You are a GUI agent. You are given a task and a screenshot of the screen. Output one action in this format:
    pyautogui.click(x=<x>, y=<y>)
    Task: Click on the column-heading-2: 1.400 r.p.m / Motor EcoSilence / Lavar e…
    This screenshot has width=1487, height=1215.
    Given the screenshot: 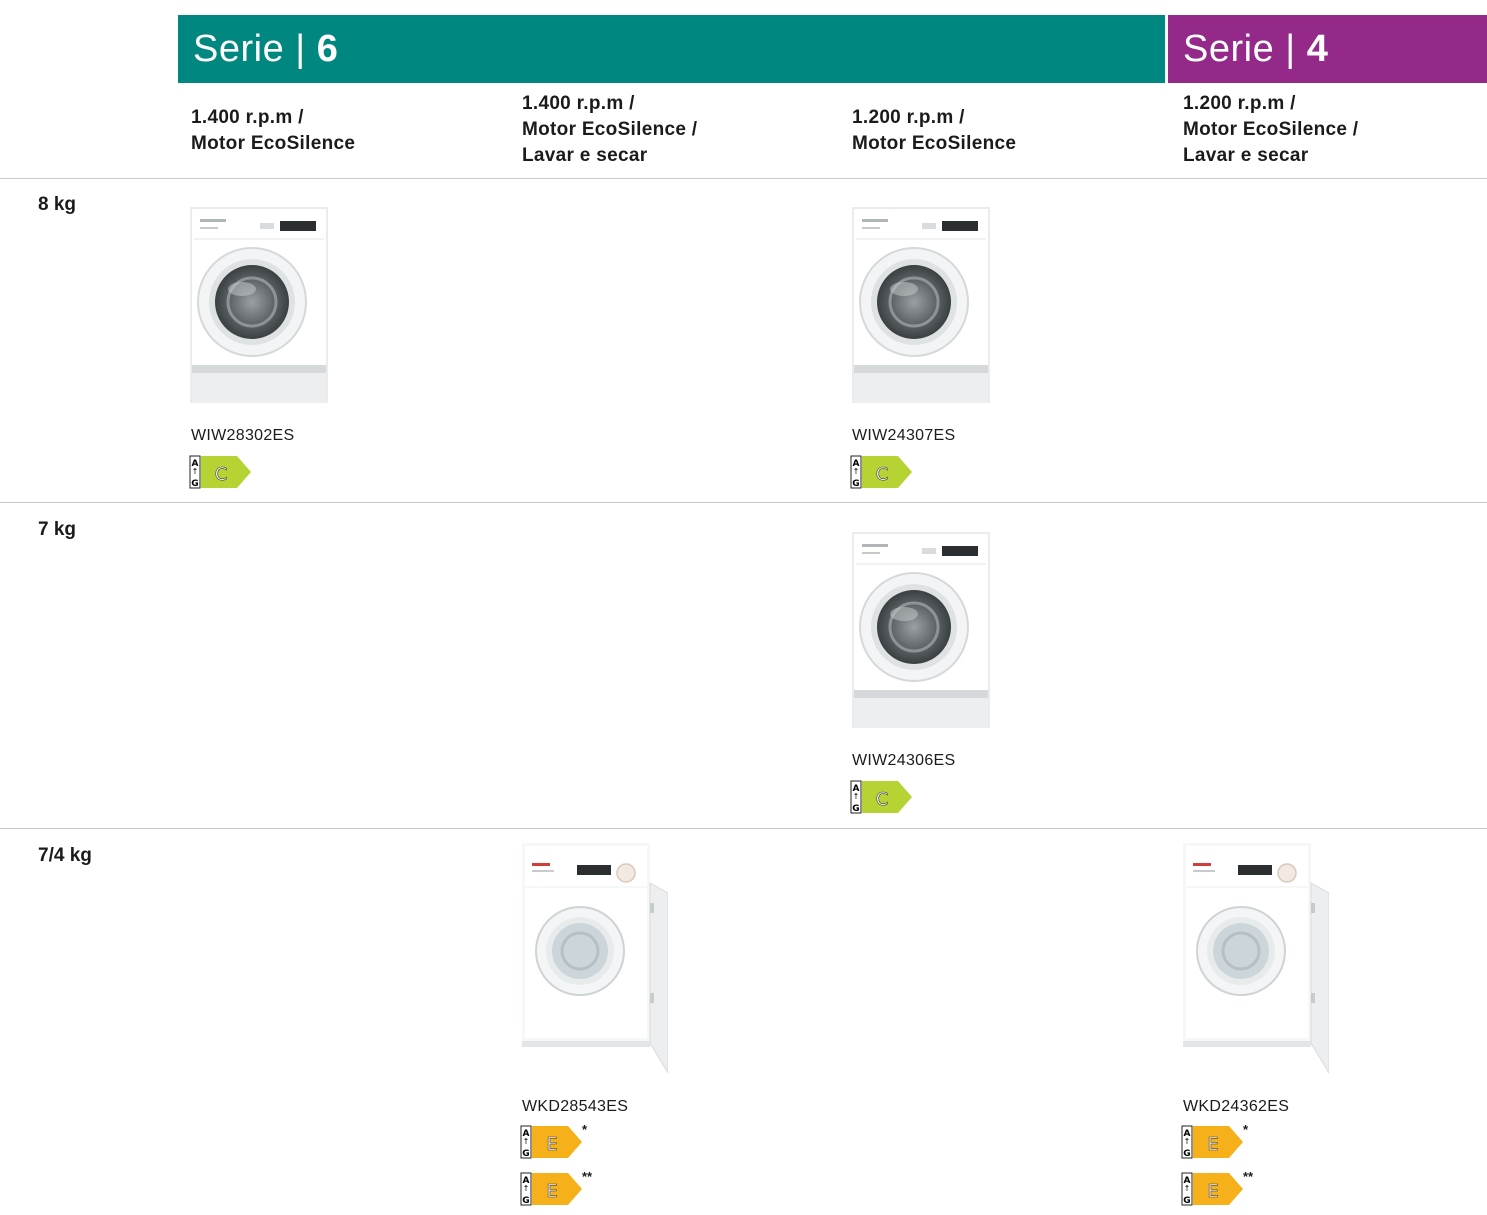 What is the action you would take?
    pyautogui.click(x=610, y=129)
    